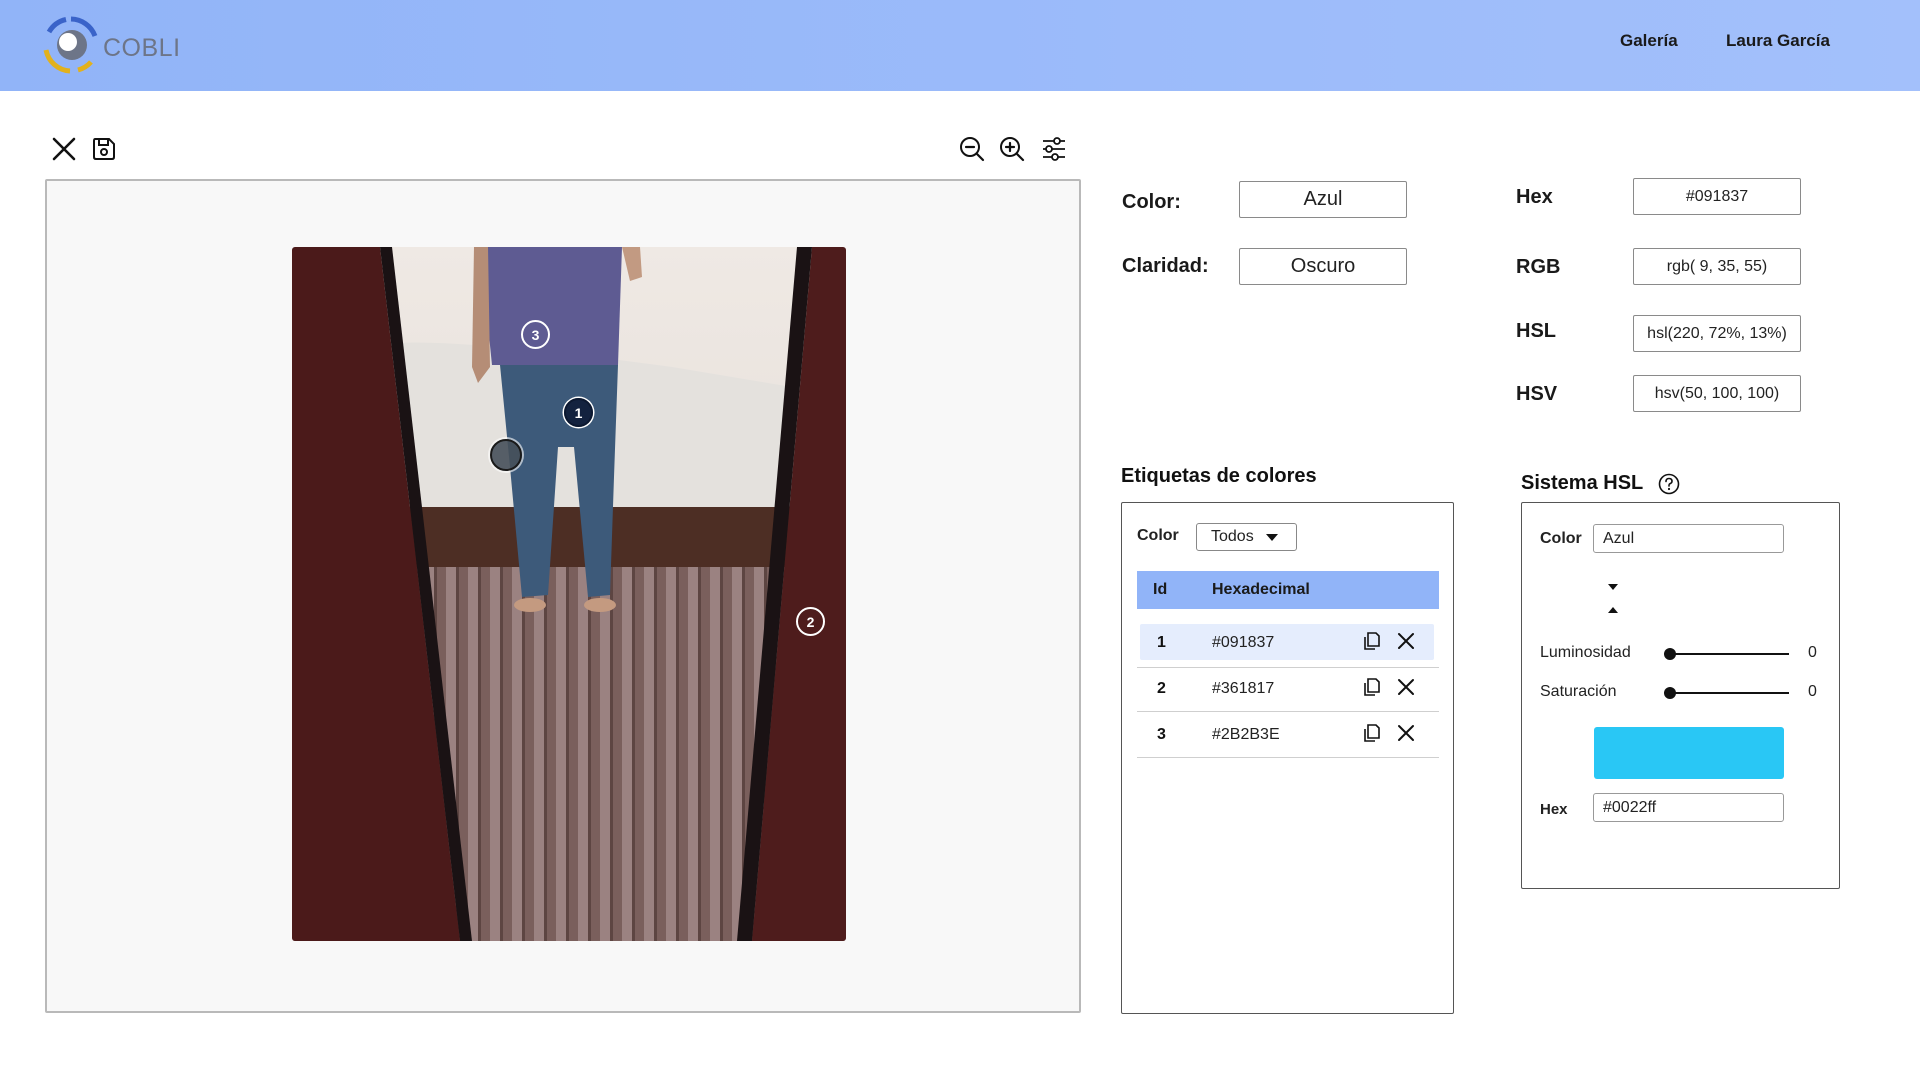 The height and width of the screenshot is (1080, 1920). What do you see at coordinates (578, 412) in the screenshot?
I see `color-marker-1: 1` at bounding box center [578, 412].